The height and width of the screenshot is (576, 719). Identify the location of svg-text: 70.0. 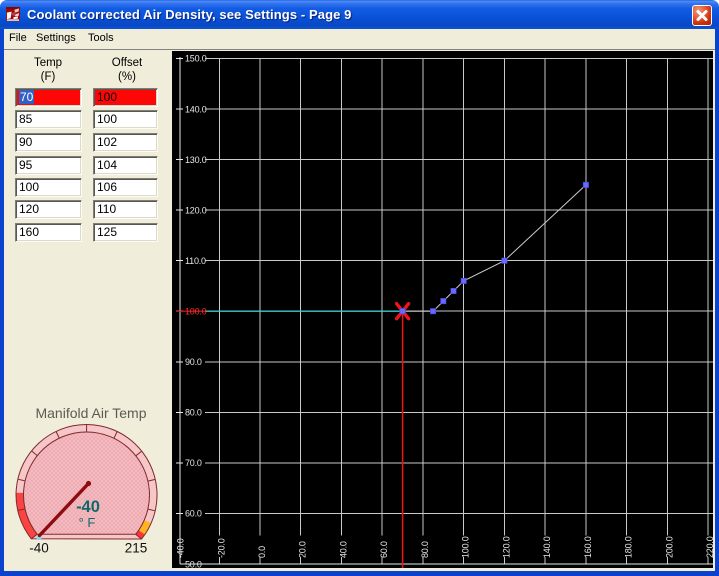
(193, 463).